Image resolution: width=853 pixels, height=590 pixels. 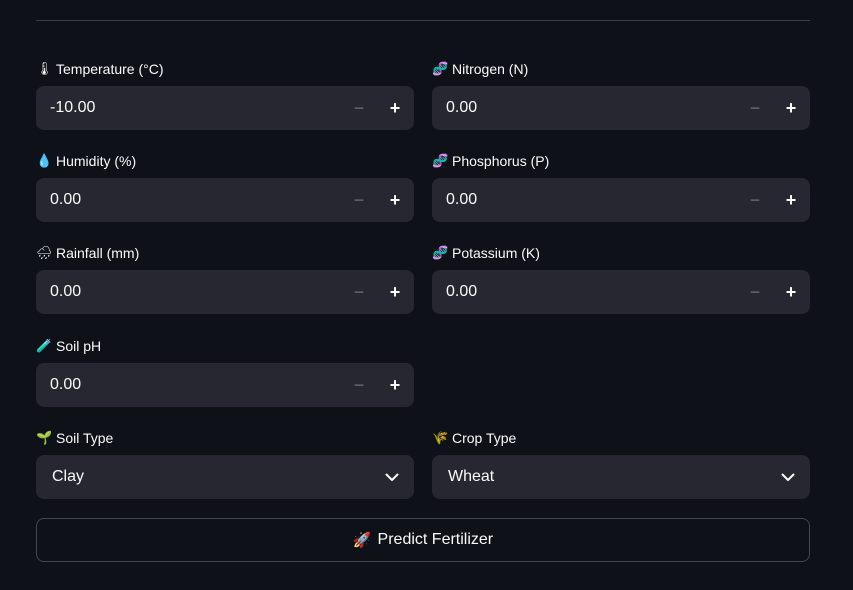 What do you see at coordinates (484, 438) in the screenshot?
I see `crop-type-label: Crop Type` at bounding box center [484, 438].